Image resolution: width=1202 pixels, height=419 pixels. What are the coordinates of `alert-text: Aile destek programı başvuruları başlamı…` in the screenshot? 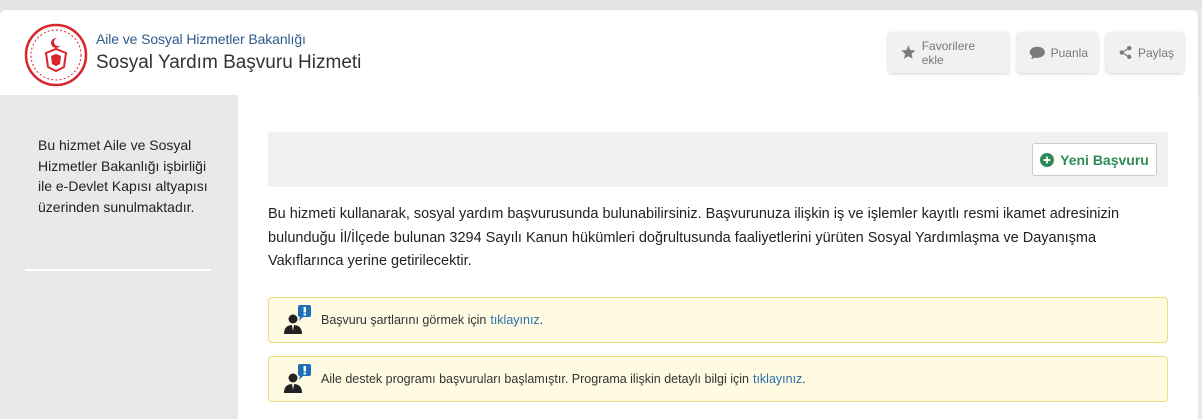 It's located at (535, 379).